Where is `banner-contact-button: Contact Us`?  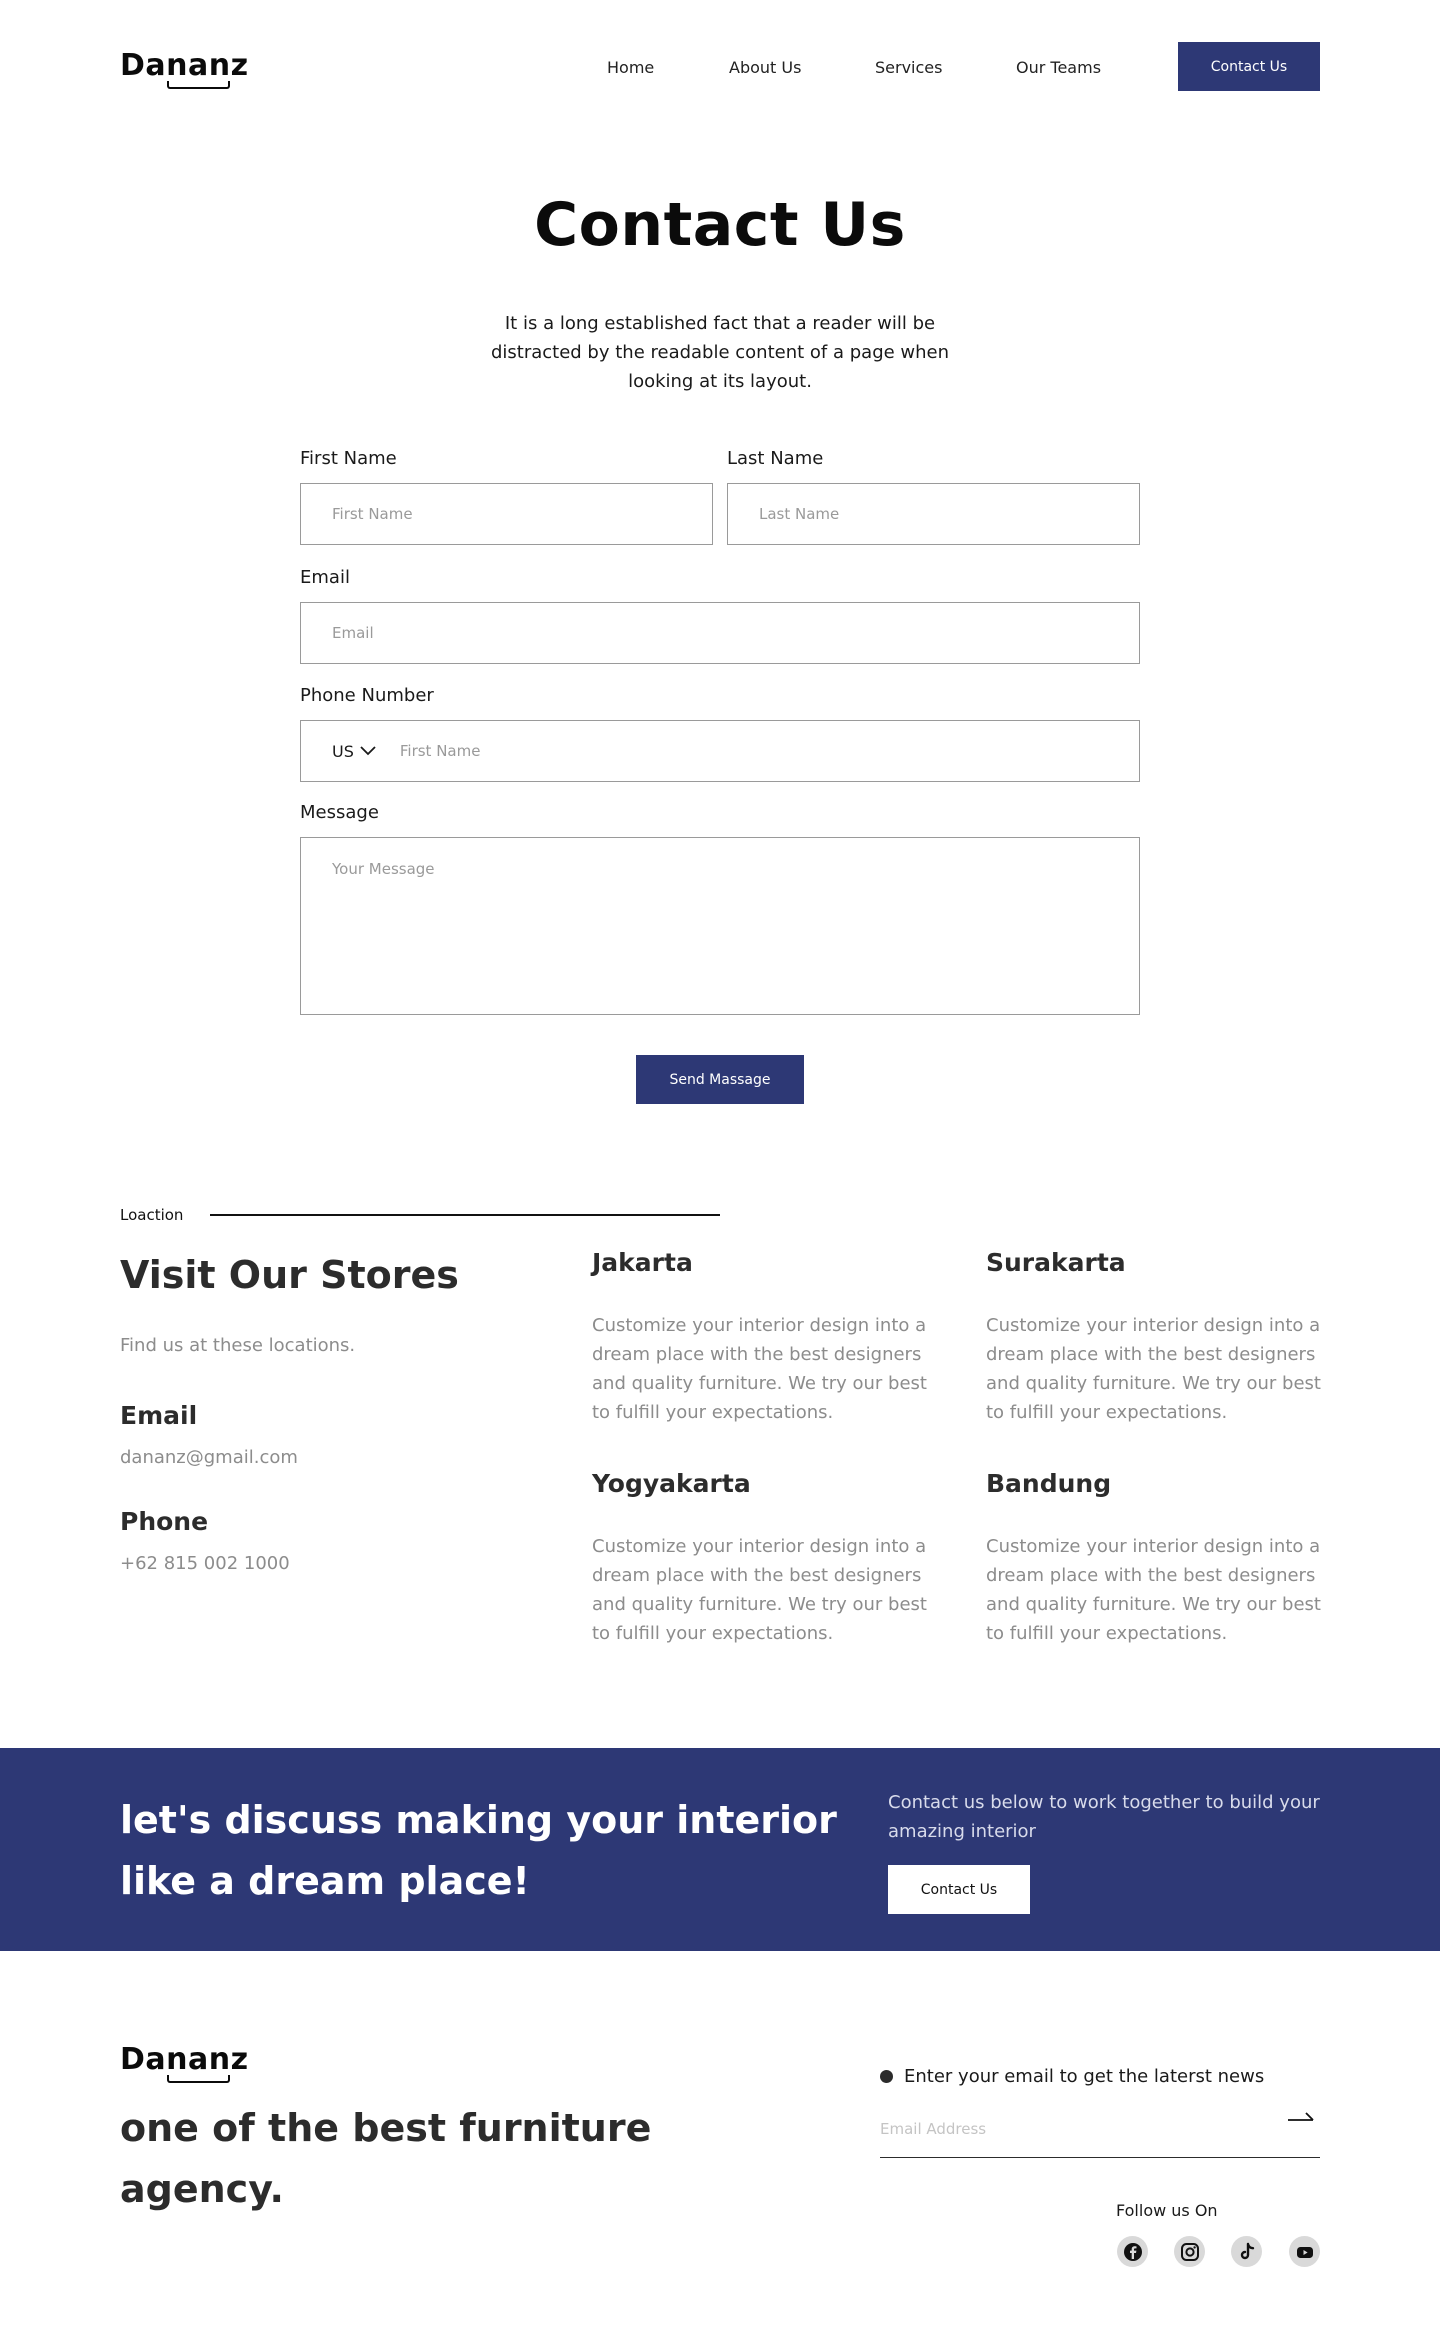 banner-contact-button: Contact Us is located at coordinates (959, 1889).